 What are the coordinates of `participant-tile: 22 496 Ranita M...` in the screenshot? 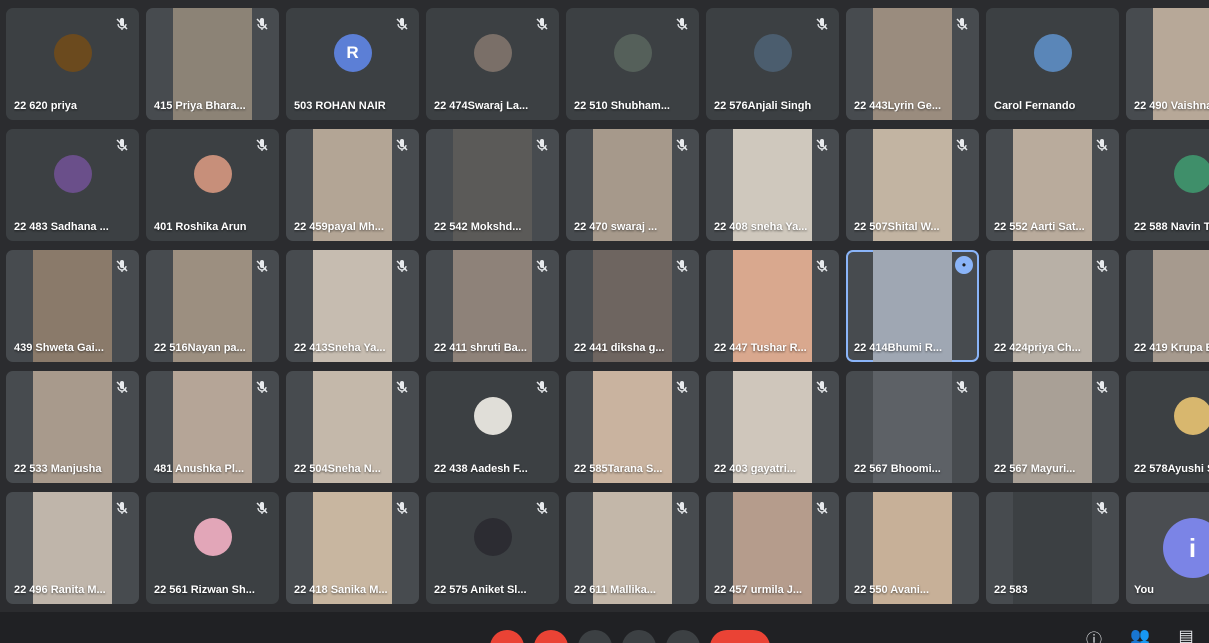 It's located at (72, 548).